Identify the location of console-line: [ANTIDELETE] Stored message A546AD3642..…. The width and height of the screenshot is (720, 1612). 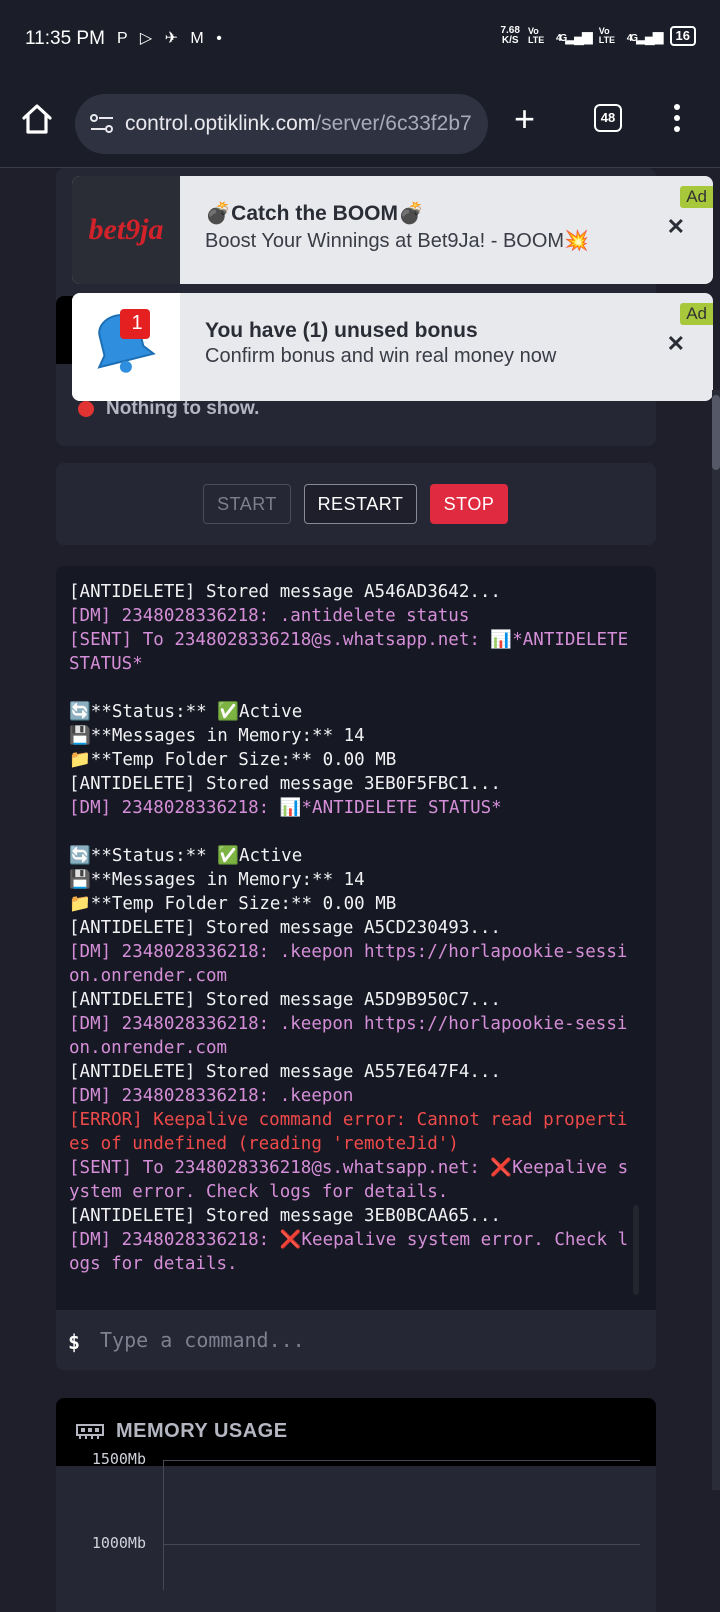
(285, 592).